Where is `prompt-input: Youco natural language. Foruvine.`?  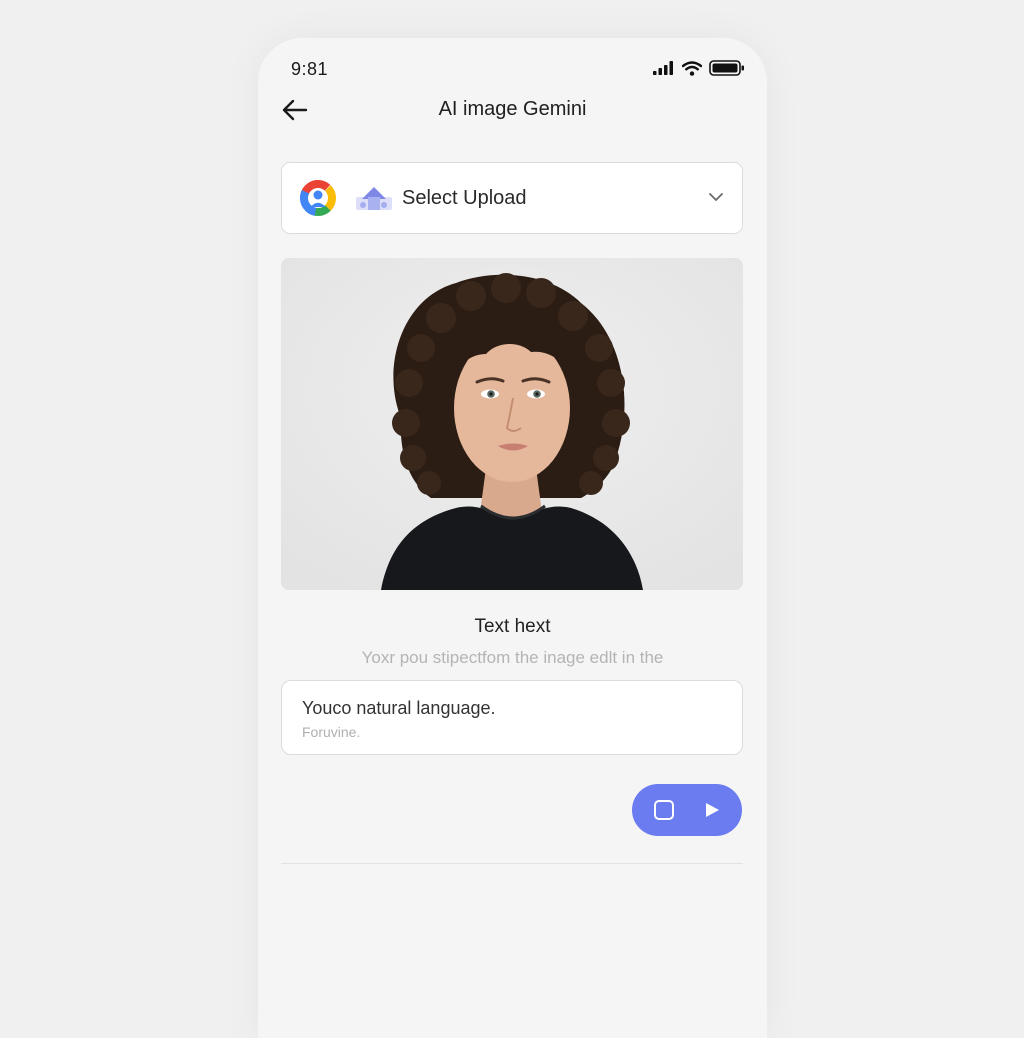 prompt-input: Youco natural language. Foruvine. is located at coordinates (512, 717).